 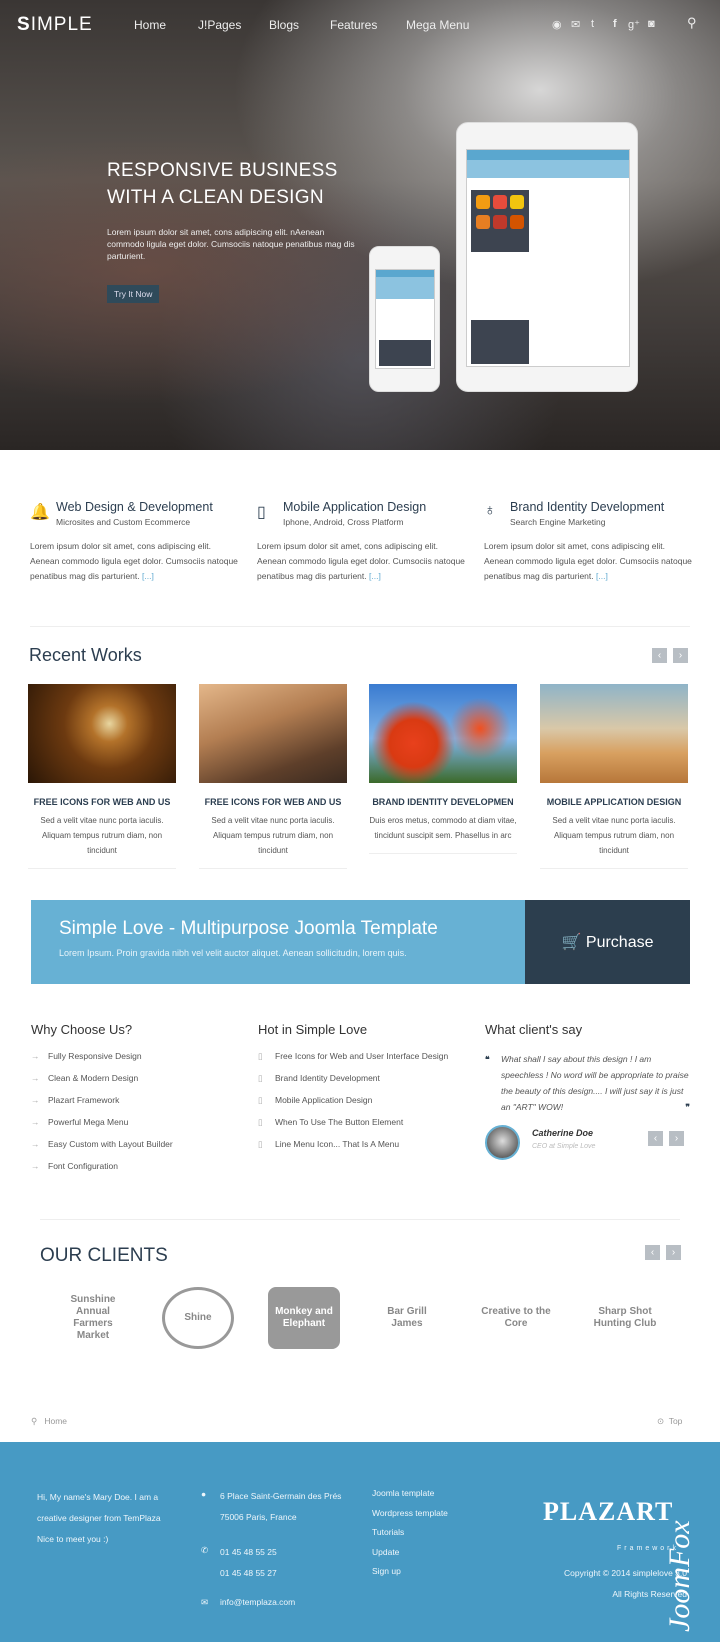 I want to click on hot-item-label: Brand Identity Development, so click(x=327, y=1078).